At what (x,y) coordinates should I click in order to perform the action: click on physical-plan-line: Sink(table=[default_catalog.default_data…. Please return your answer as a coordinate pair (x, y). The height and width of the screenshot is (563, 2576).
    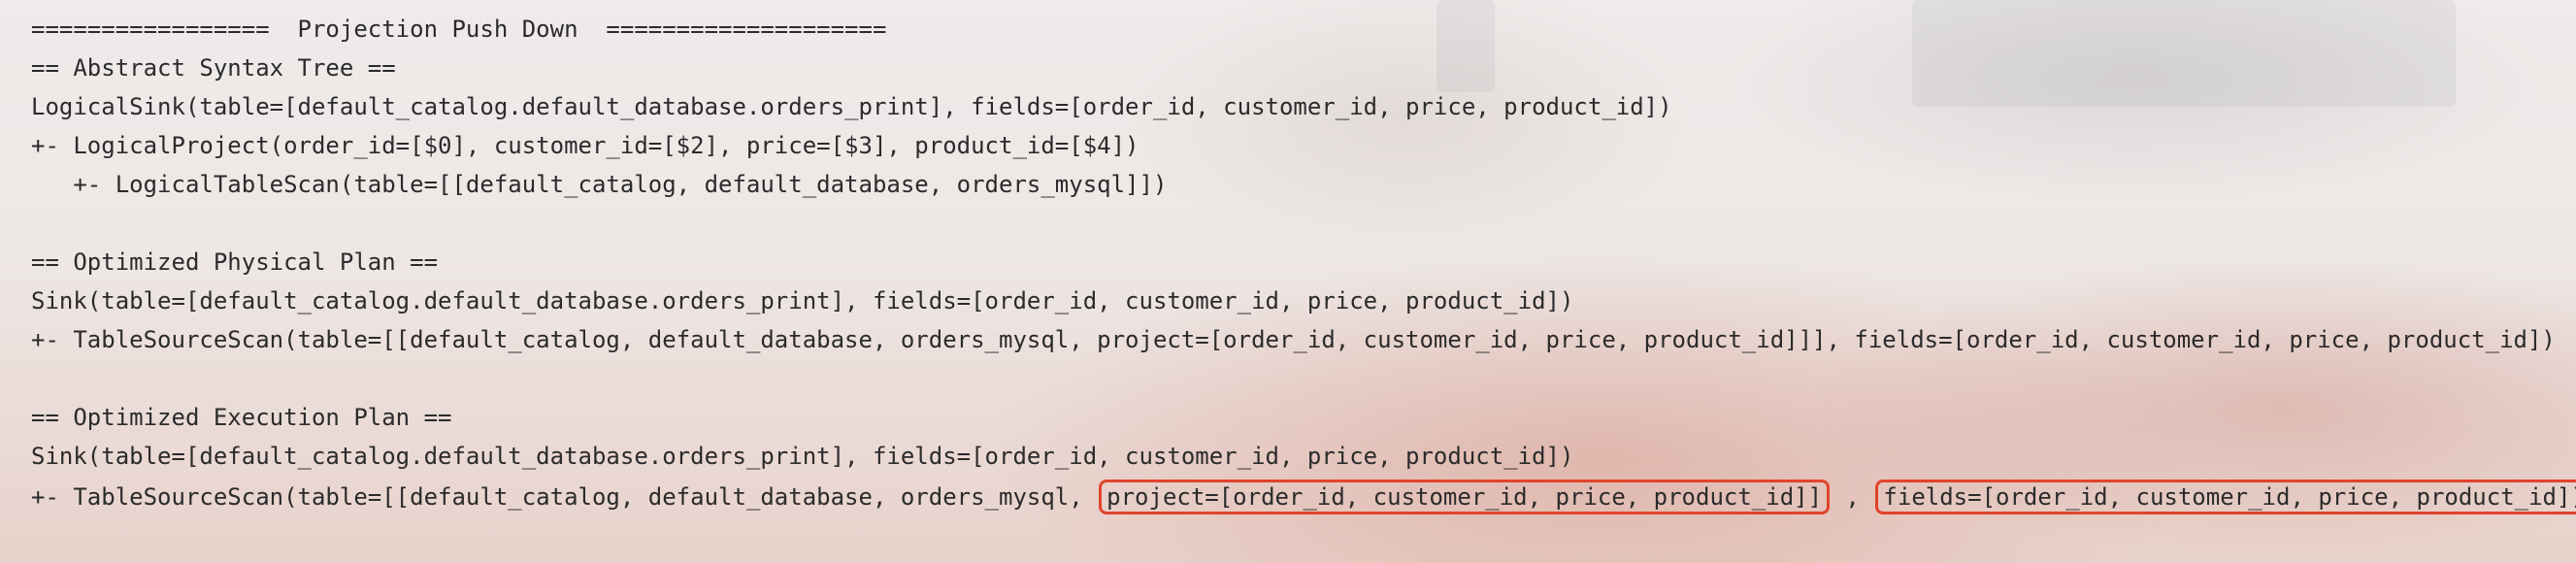
    Looking at the image, I should click on (802, 301).